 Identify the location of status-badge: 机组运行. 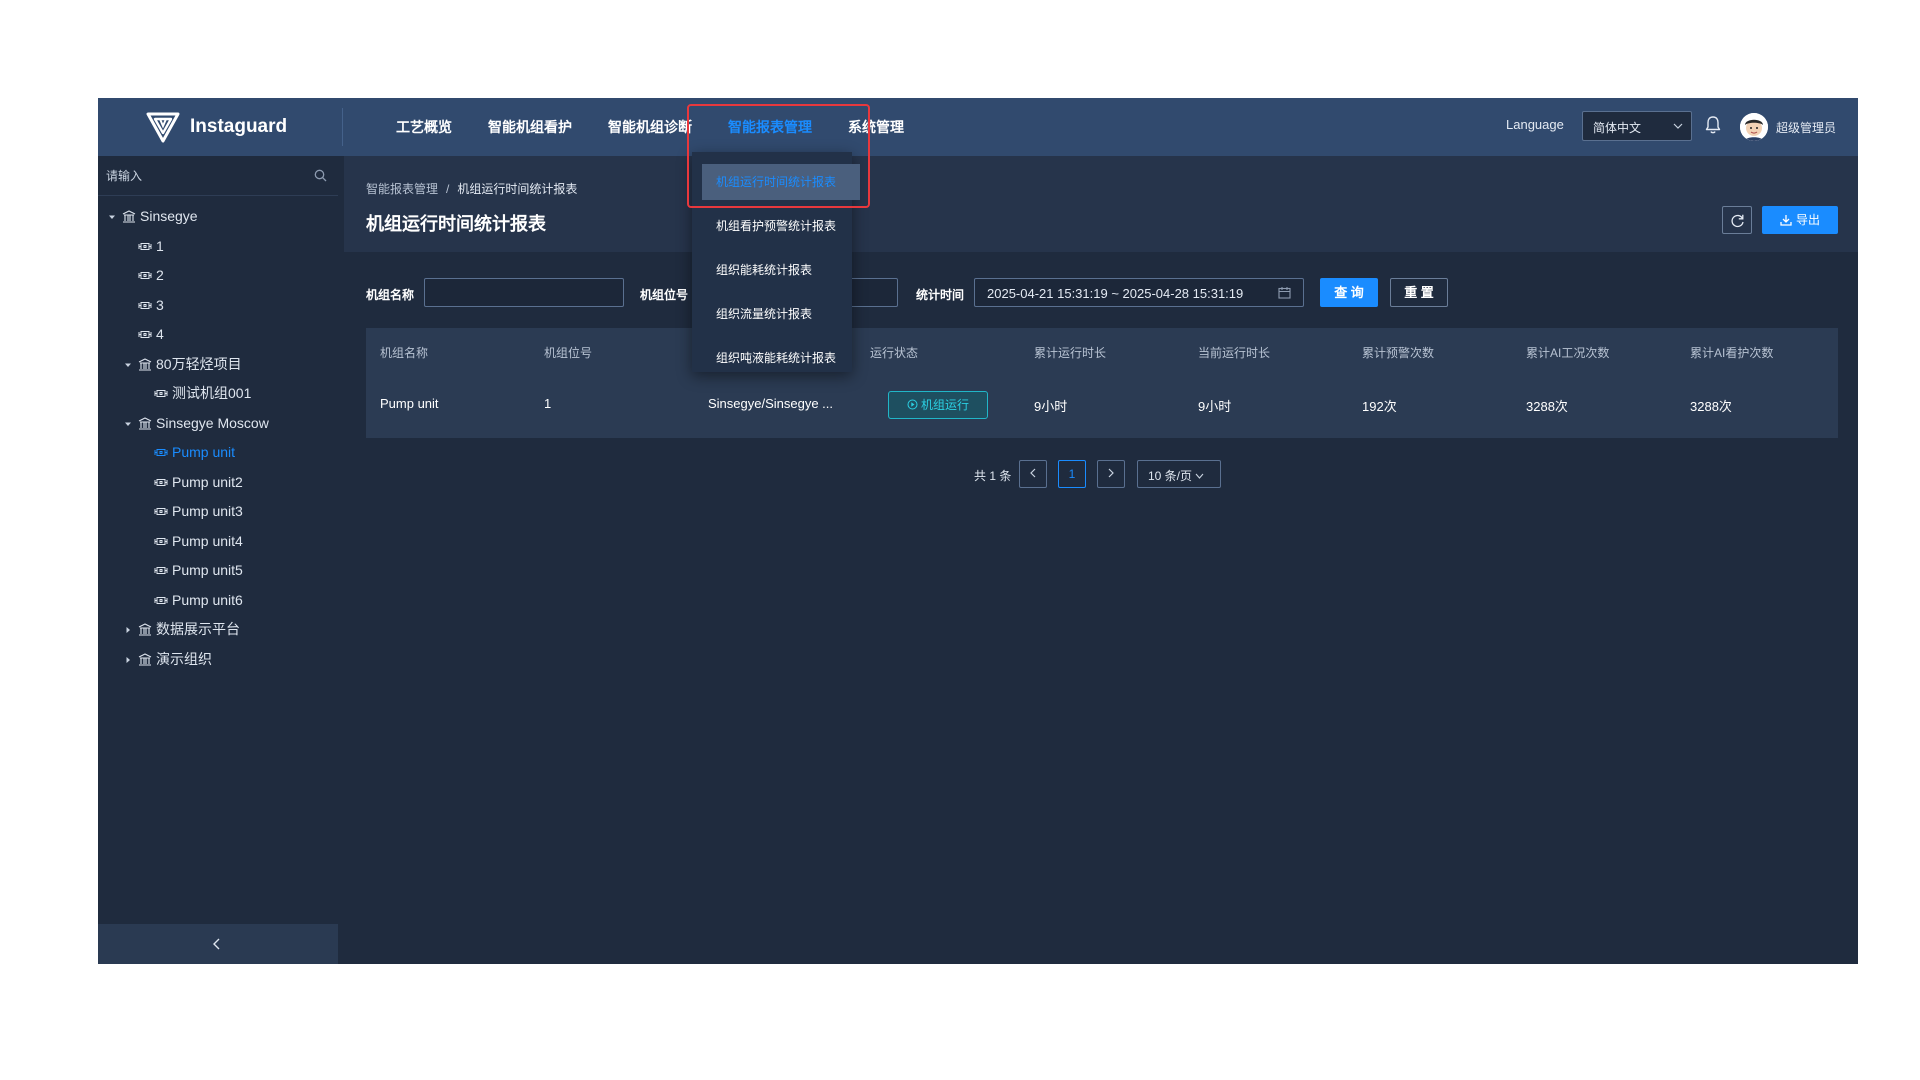
(938, 405).